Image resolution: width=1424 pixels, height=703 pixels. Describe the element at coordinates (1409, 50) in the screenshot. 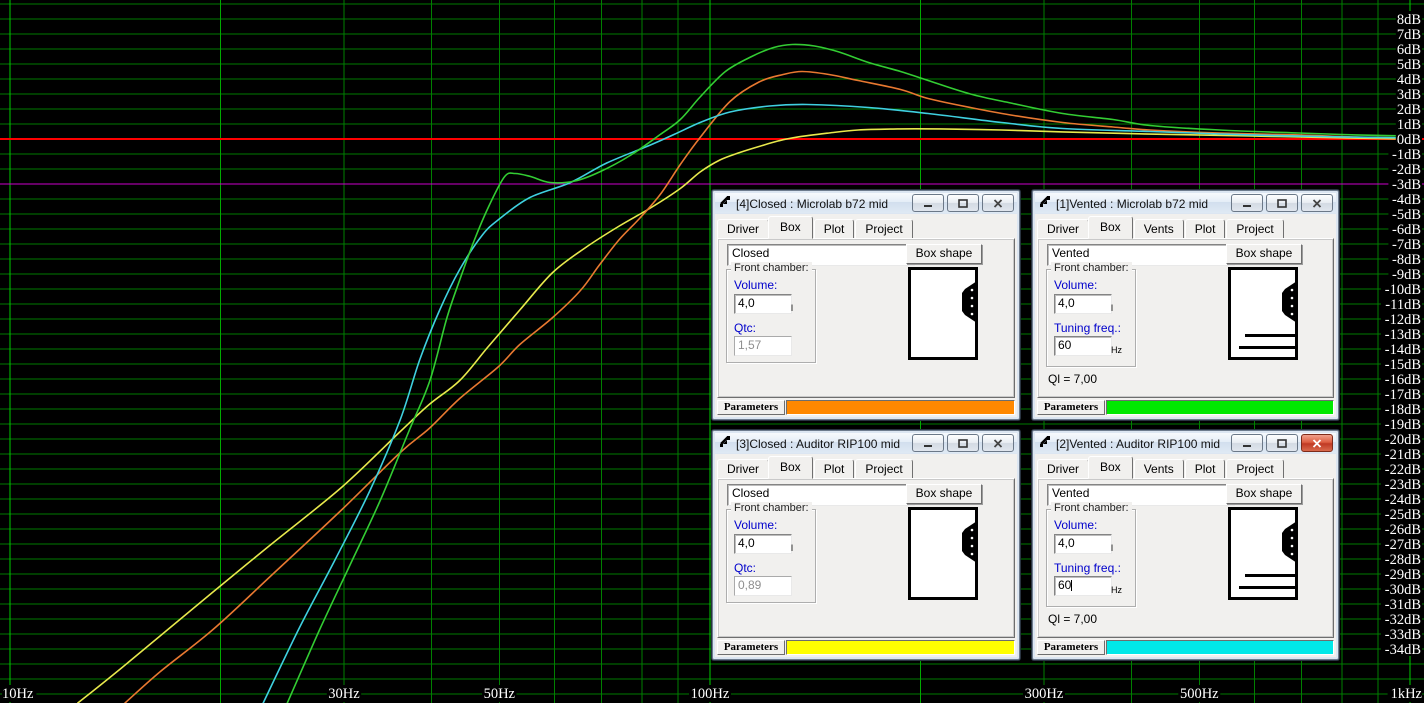

I see `y-tick-label: 6dB` at that location.